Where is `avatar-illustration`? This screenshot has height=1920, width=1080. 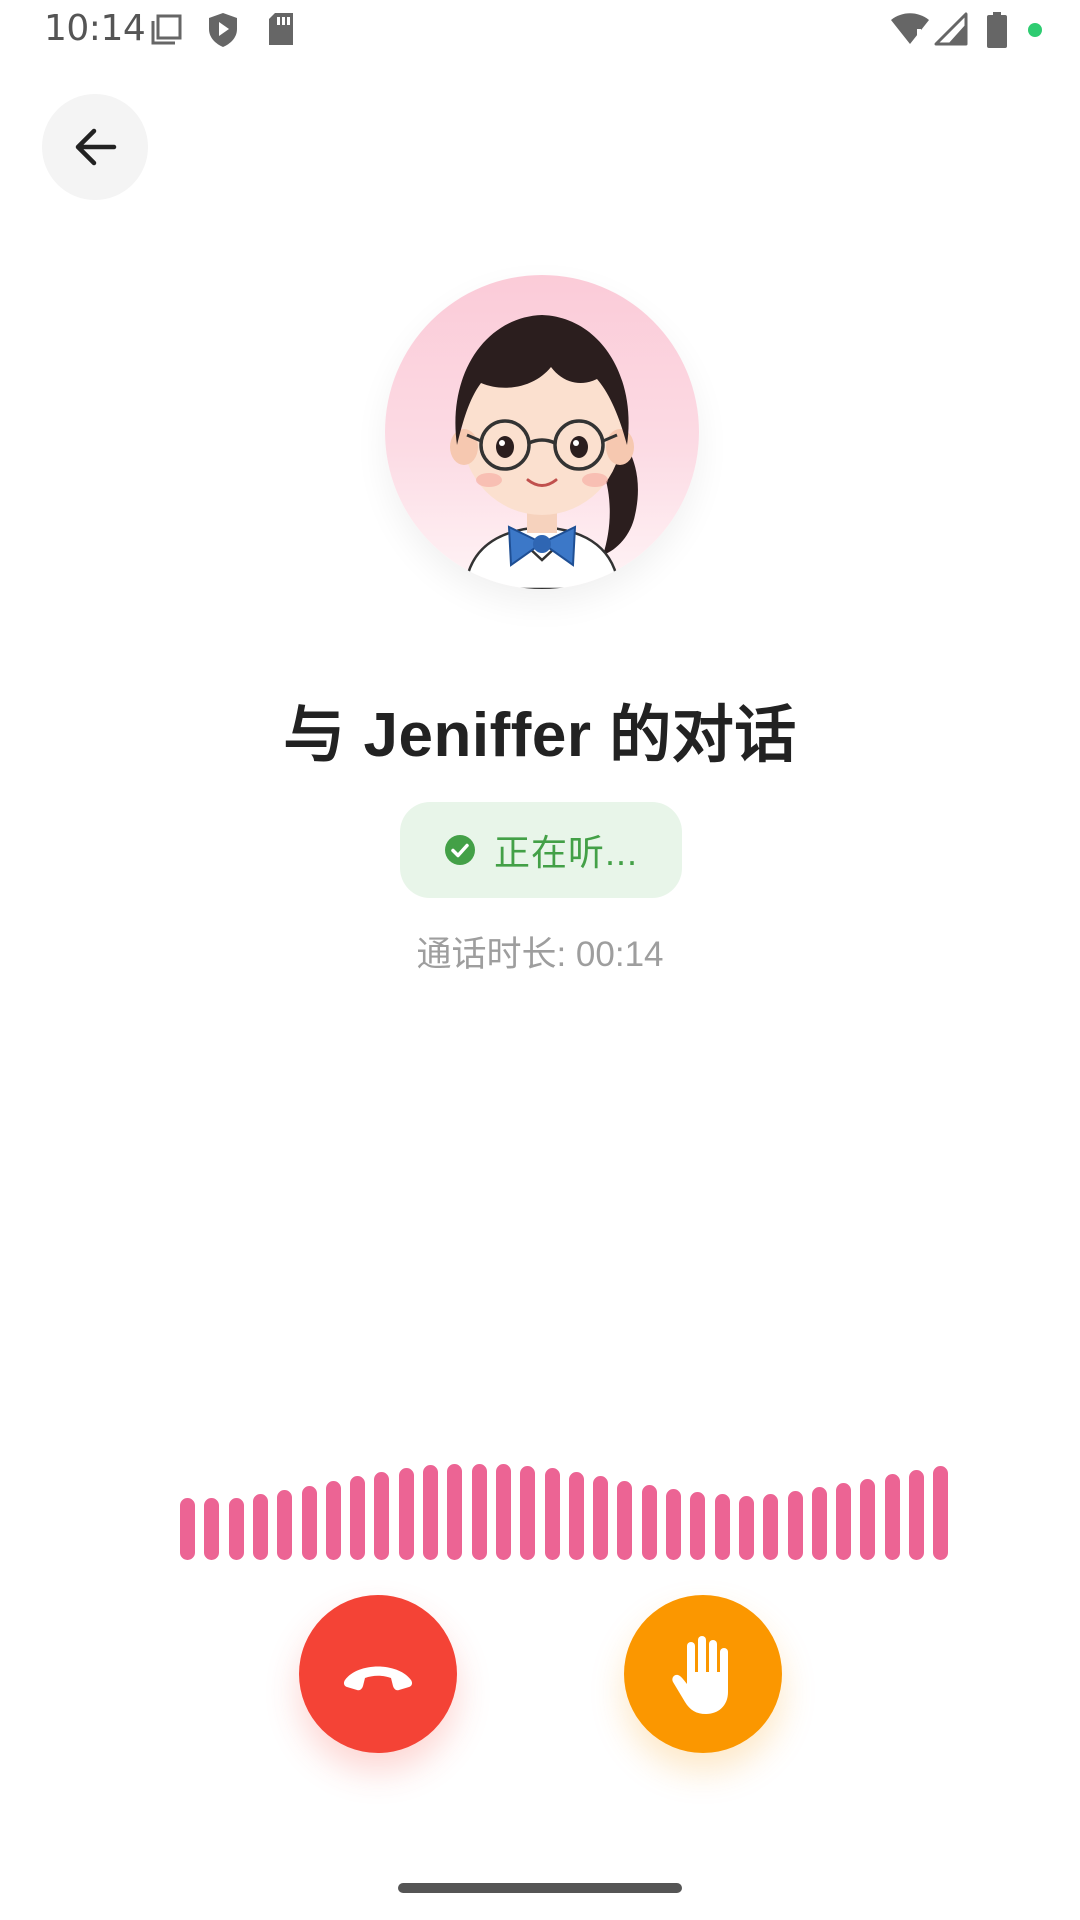 avatar-illustration is located at coordinates (544, 452).